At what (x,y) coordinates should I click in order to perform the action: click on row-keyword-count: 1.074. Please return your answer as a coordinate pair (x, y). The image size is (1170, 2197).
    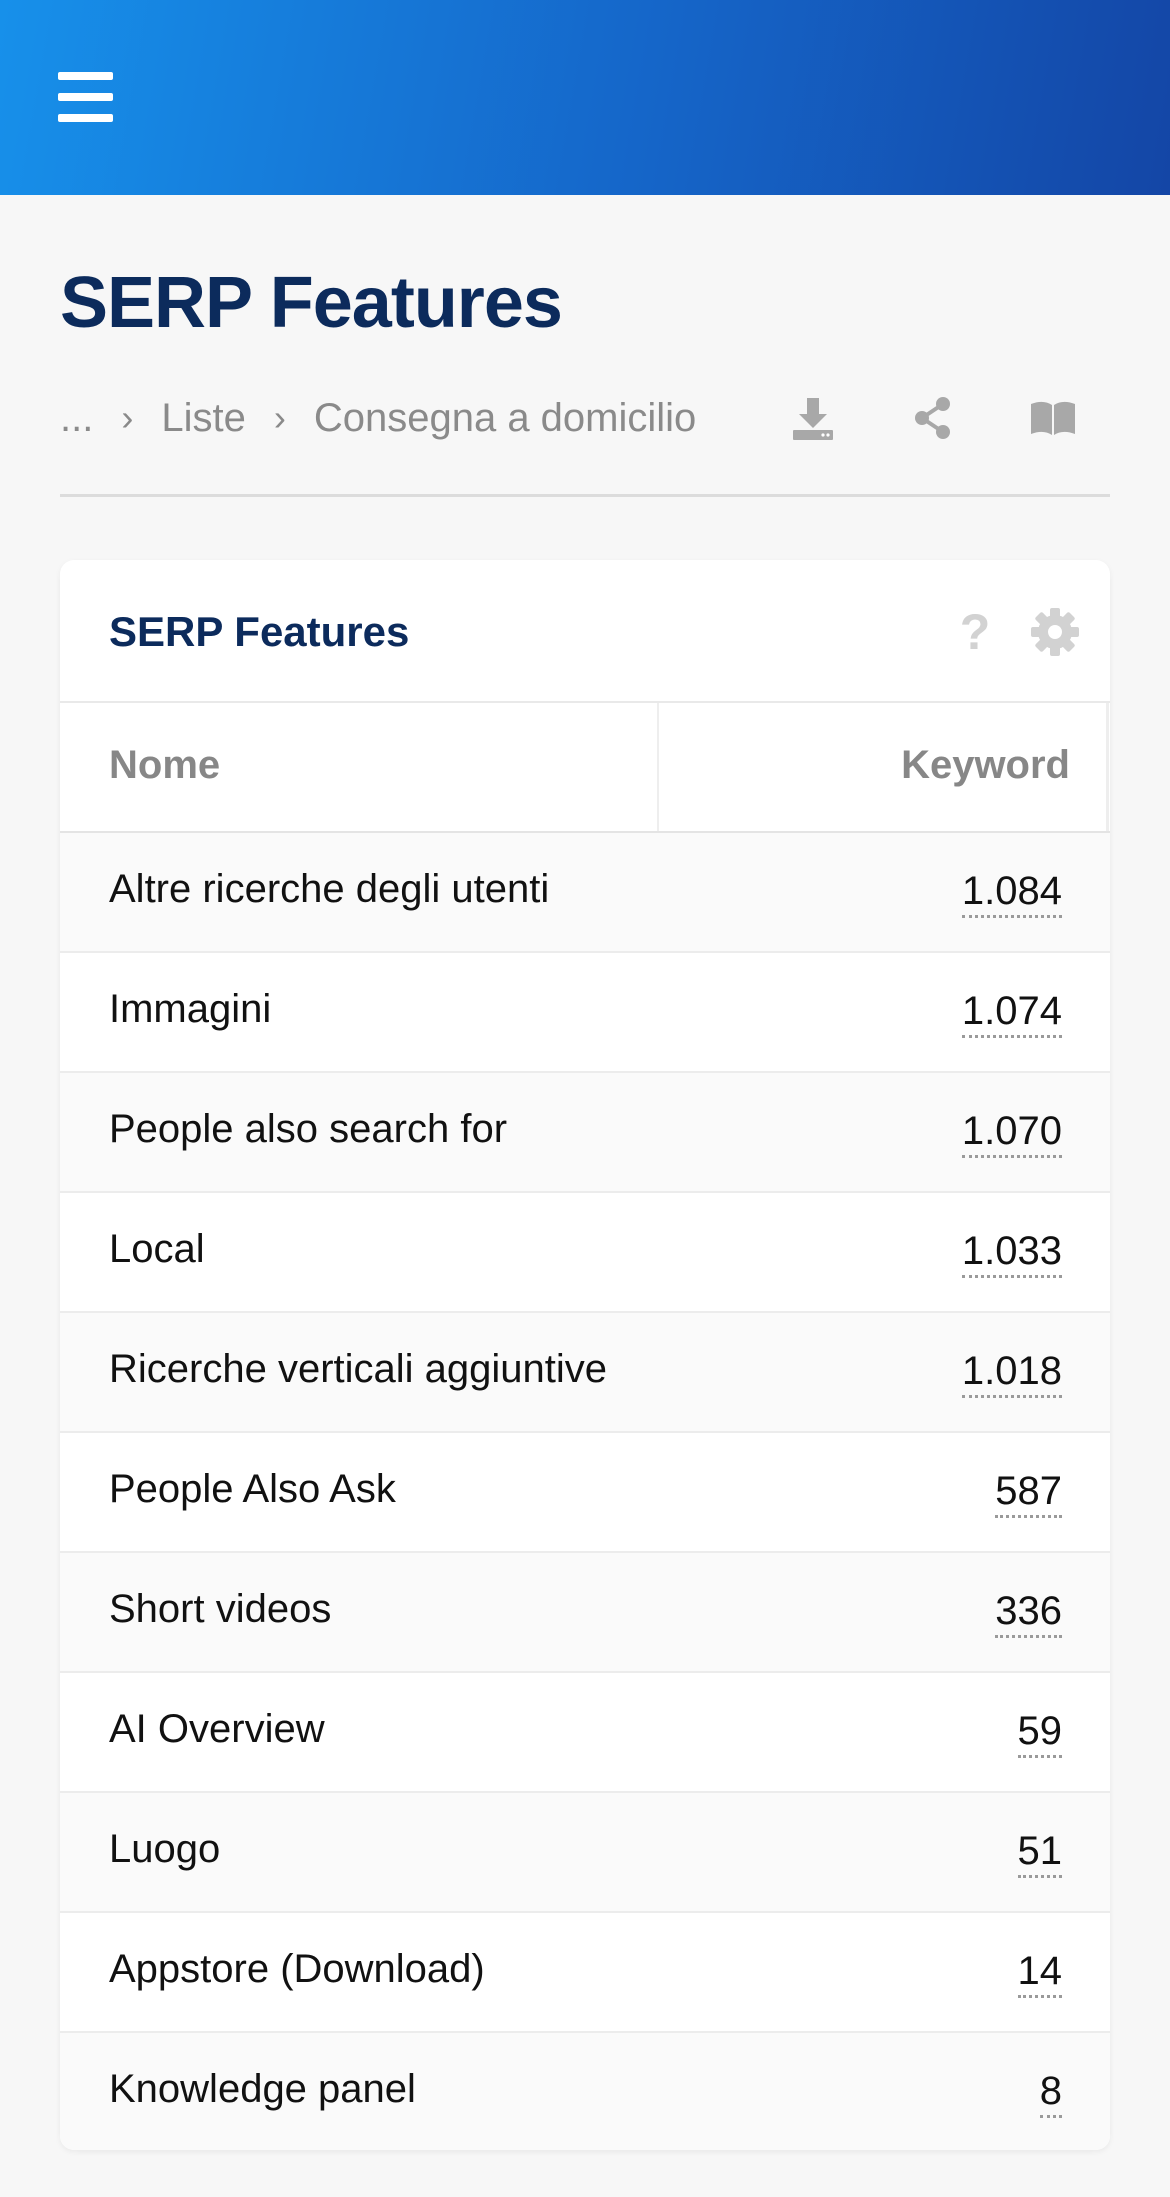
    Looking at the image, I should click on (1011, 1012).